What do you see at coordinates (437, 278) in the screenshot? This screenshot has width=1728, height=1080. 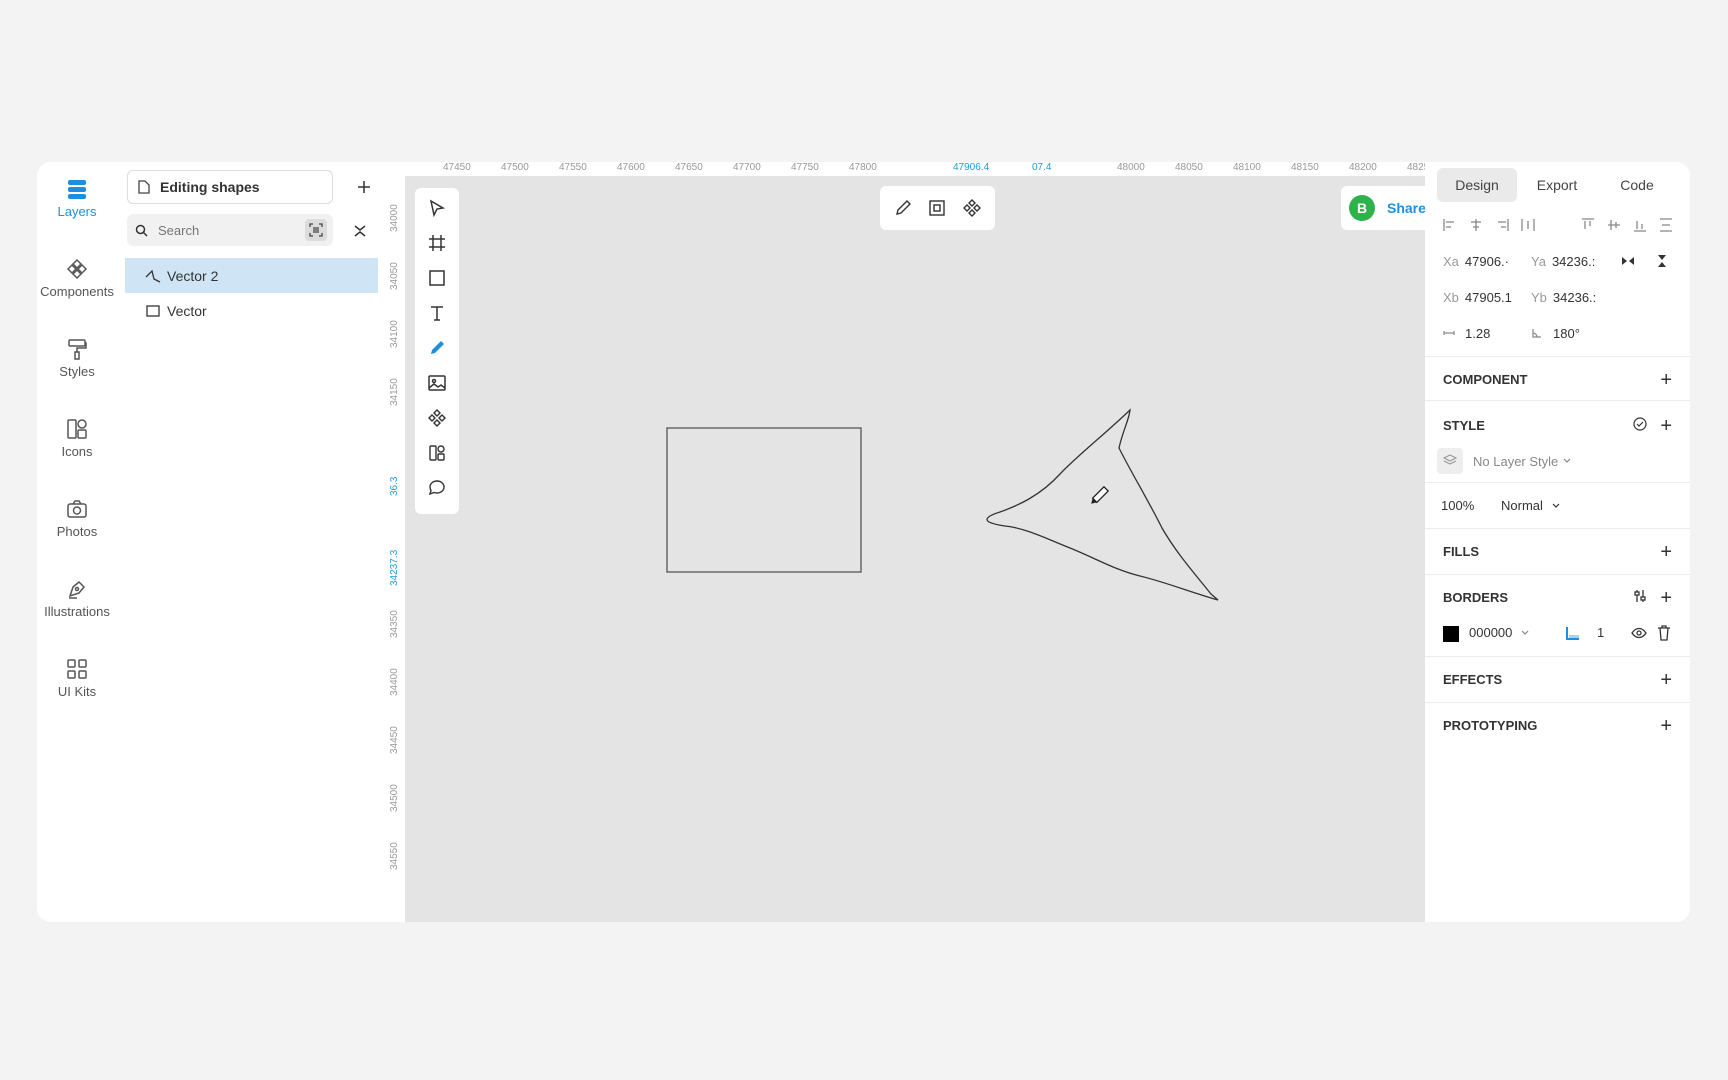 I see `shape-tool` at bounding box center [437, 278].